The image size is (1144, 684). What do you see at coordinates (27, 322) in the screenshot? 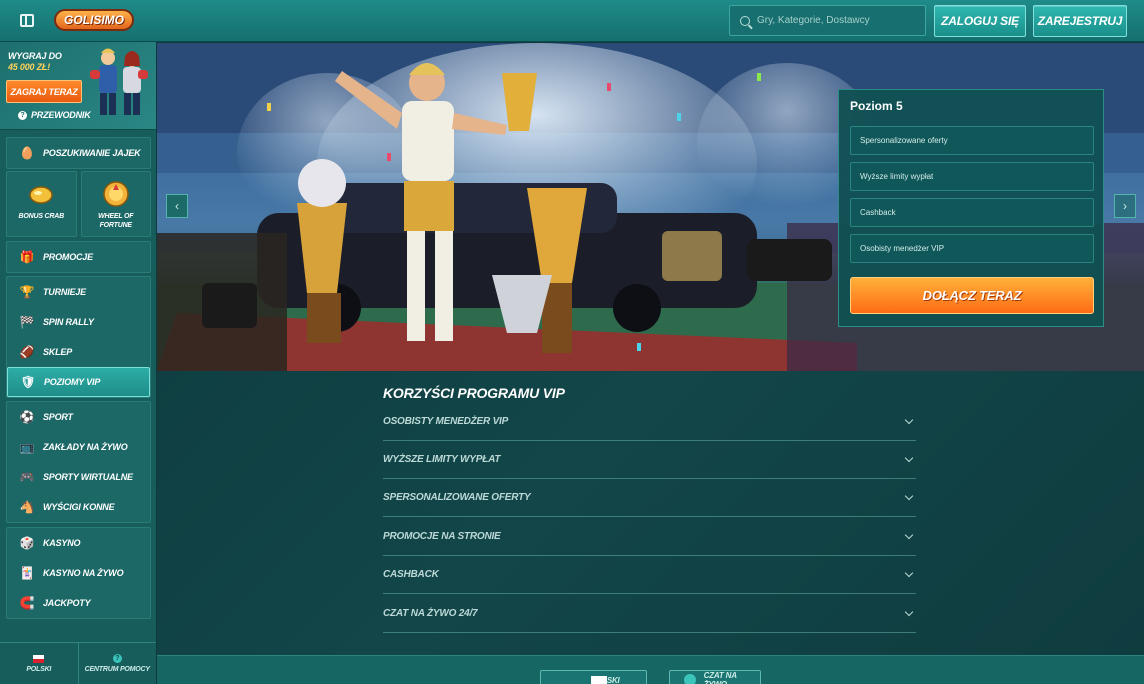
I see `checkered-flag-icon: 🏁` at bounding box center [27, 322].